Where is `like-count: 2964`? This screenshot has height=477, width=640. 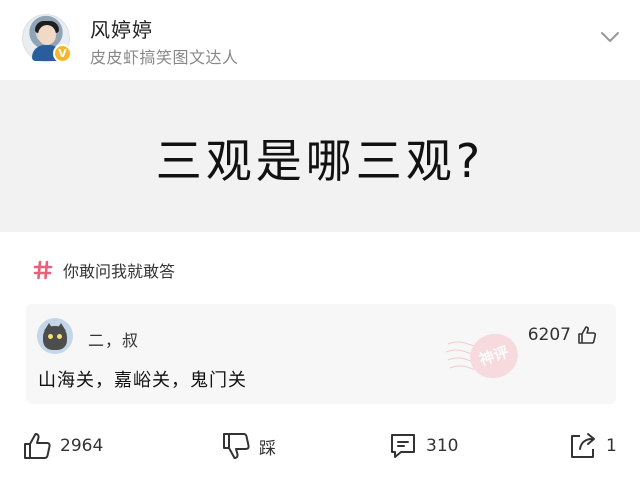
like-count: 2964 is located at coordinates (82, 446).